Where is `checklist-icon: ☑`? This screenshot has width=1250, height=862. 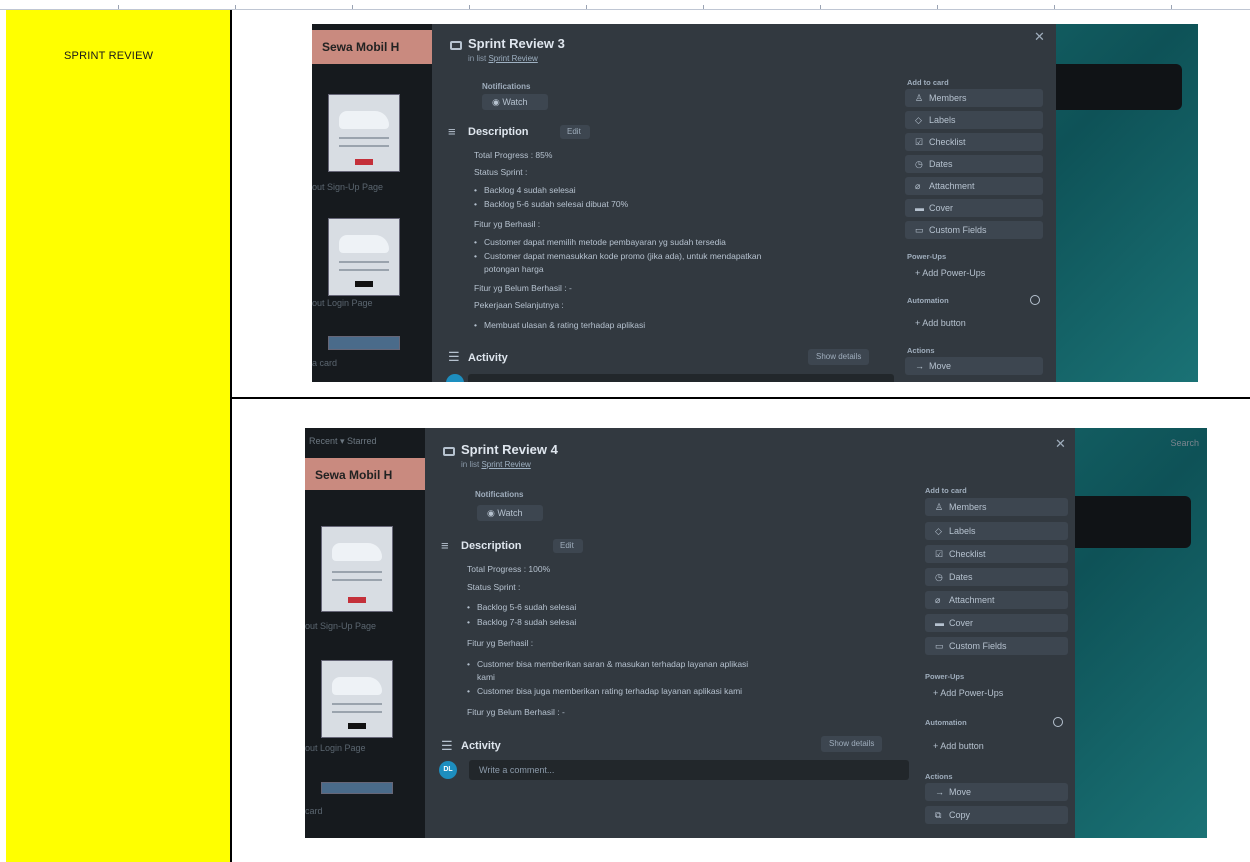
checklist-icon: ☑ is located at coordinates (939, 554).